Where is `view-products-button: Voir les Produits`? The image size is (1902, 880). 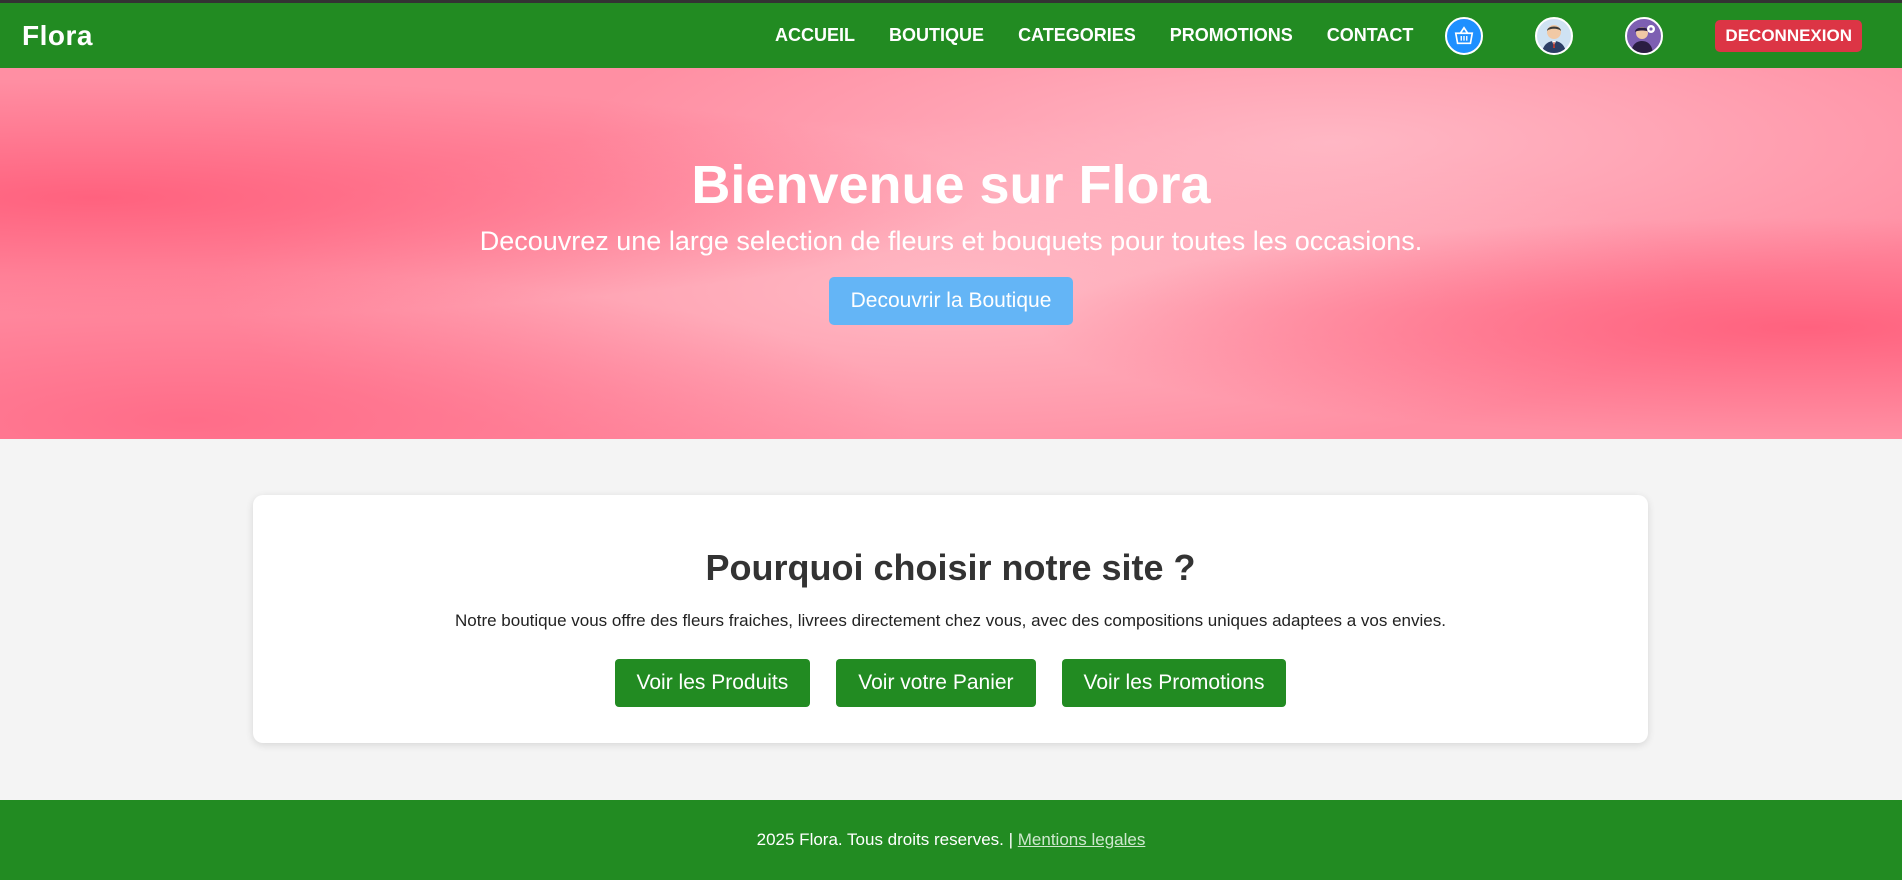
view-products-button: Voir les Produits is located at coordinates (712, 683).